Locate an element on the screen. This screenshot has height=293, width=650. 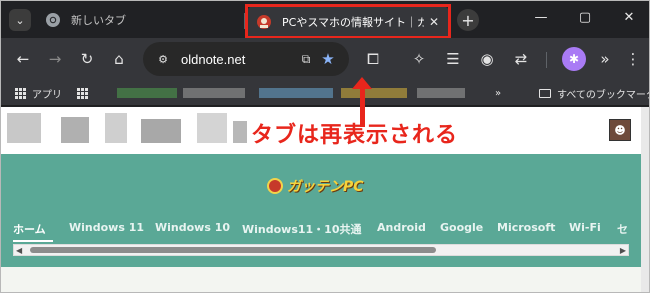
home-icon: ⌂ is located at coordinates (119, 59).